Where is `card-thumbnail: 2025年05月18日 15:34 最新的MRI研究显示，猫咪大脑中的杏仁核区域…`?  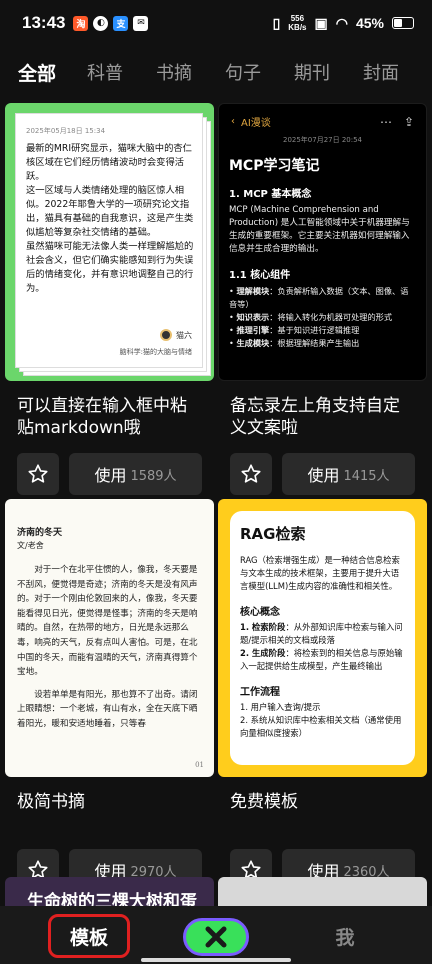
card-thumbnail: 2025年05月18日 15:34 最新的MRI研究显示，猫咪大脑中的杏仁核区域… is located at coordinates (109, 242).